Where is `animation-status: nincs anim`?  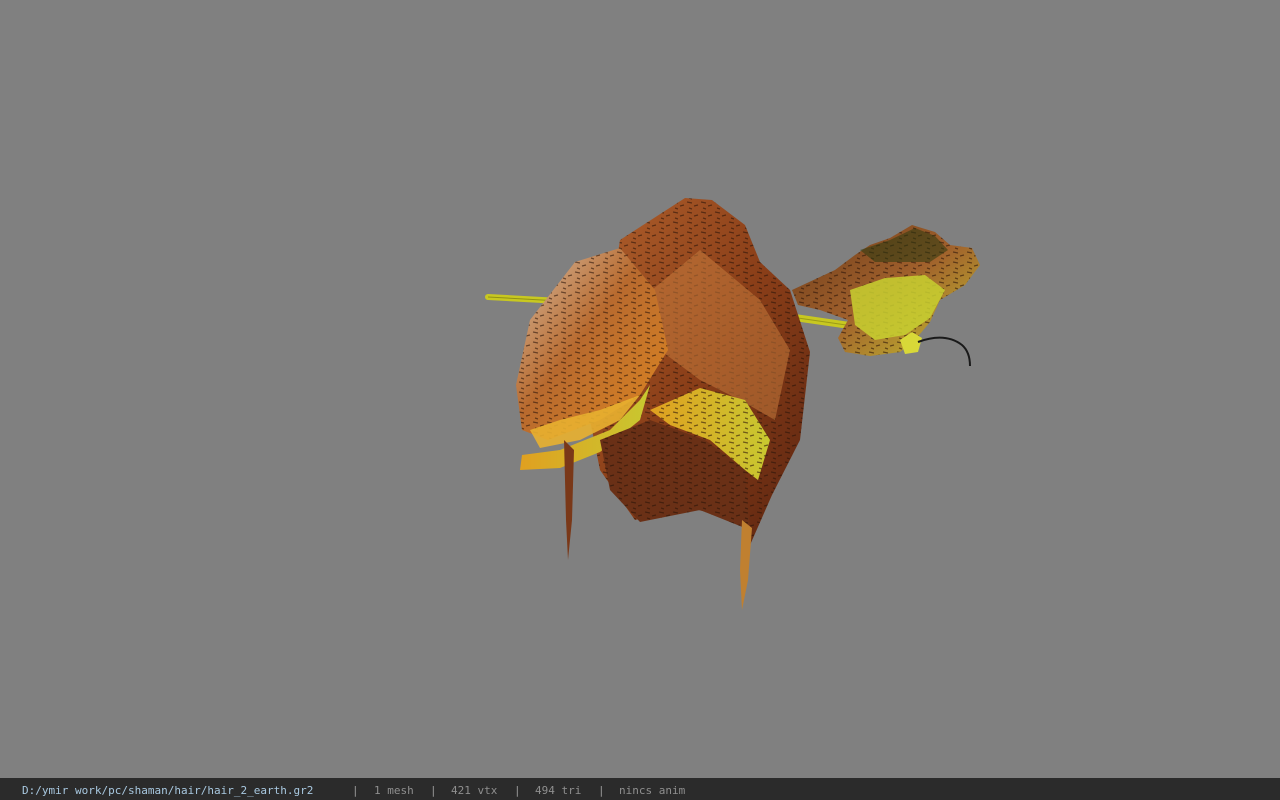 animation-status: nincs anim is located at coordinates (652, 790).